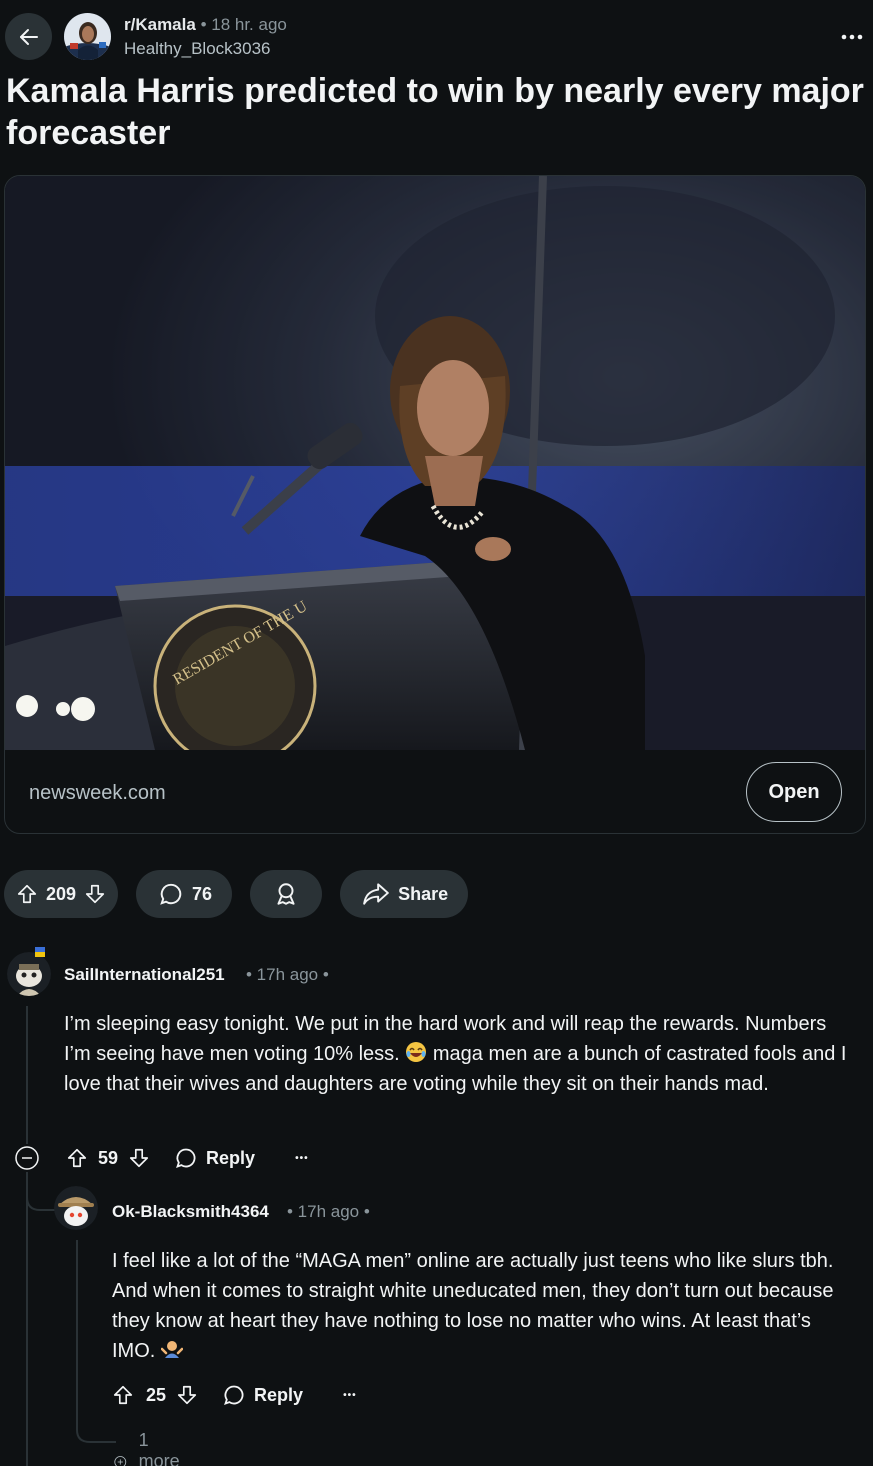 Image resolution: width=873 pixels, height=1466 pixels. I want to click on comments-button: 76, so click(184, 894).